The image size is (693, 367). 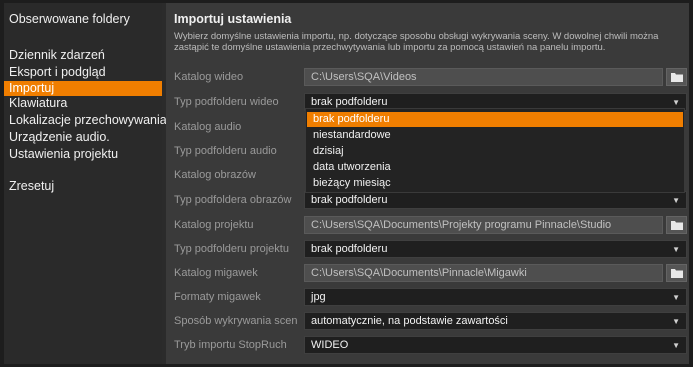 What do you see at coordinates (69, 19) in the screenshot?
I see `sidebar-header: Obserwowane foldery` at bounding box center [69, 19].